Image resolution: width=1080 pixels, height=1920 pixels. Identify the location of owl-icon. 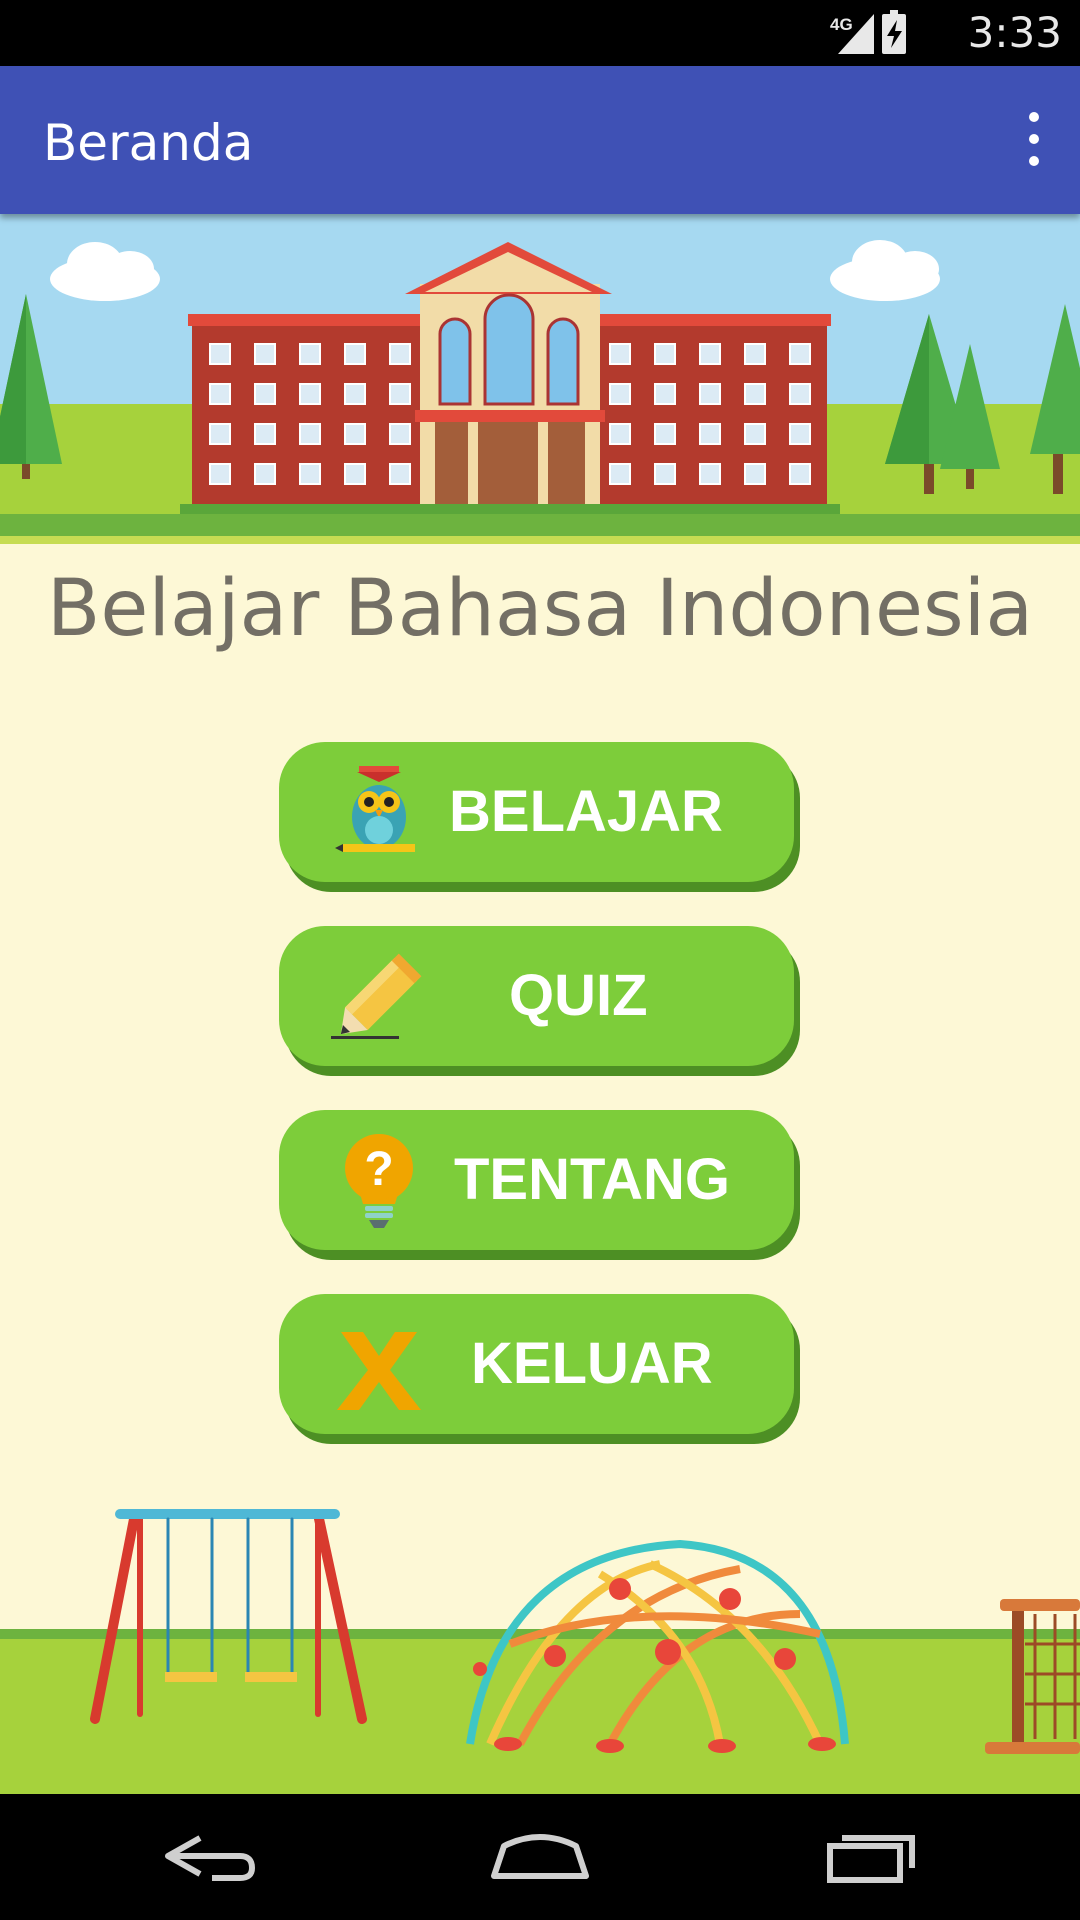
(375, 809).